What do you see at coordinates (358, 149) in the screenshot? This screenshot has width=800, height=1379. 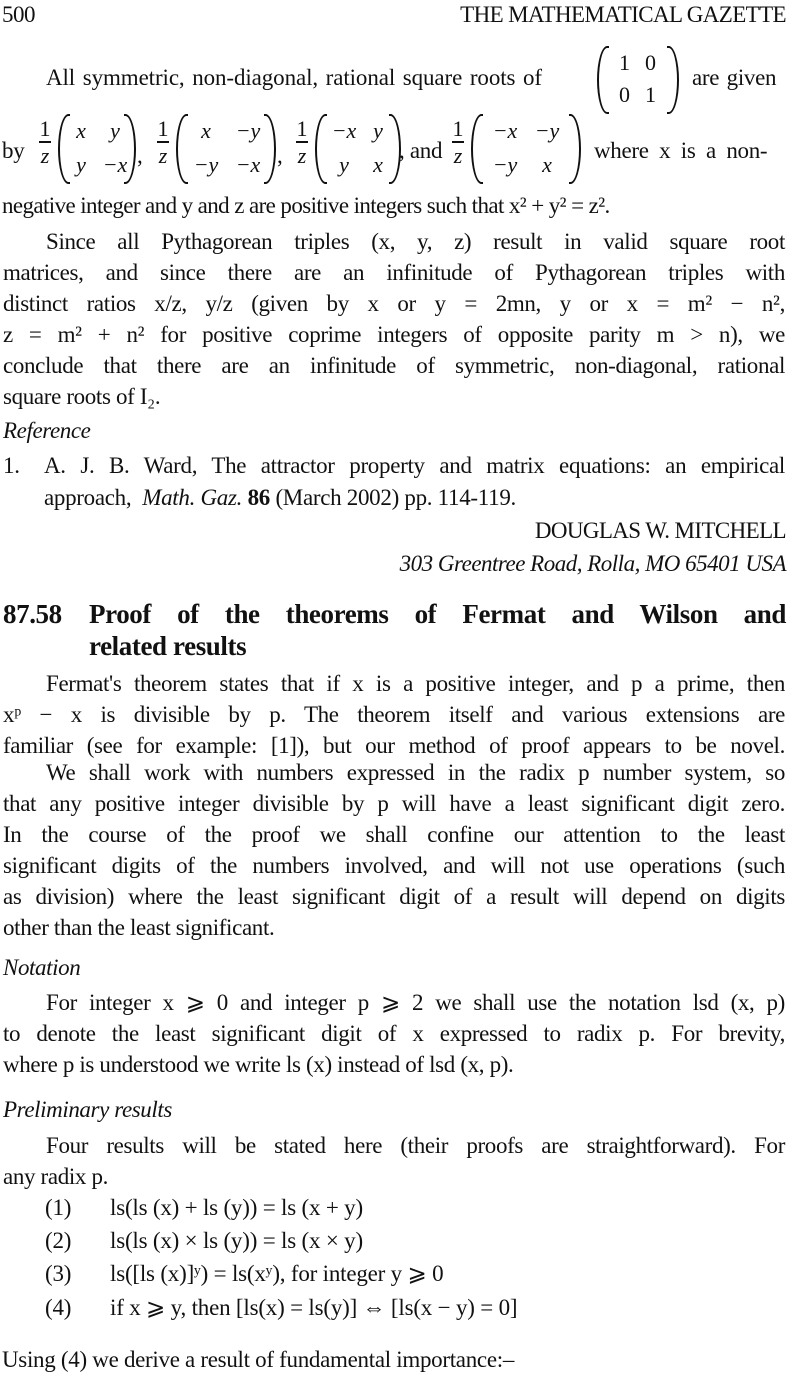 I see `matrix-3: −x y y x` at bounding box center [358, 149].